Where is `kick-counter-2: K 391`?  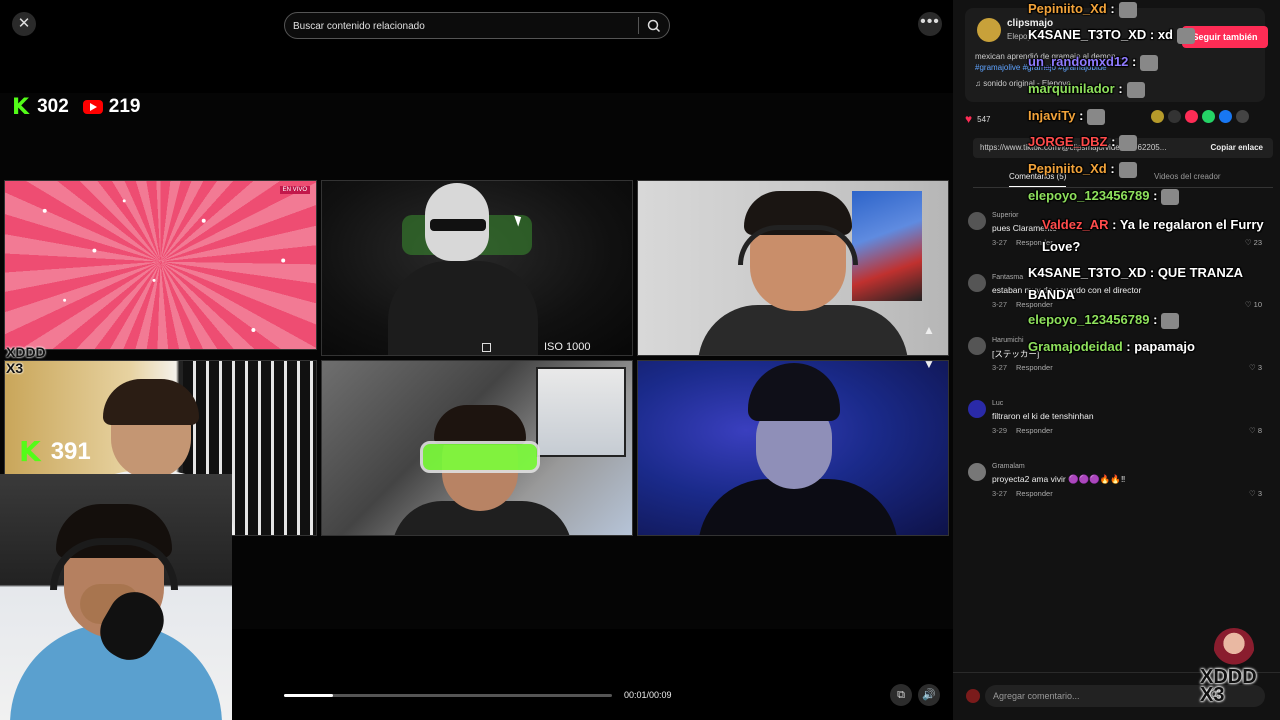
kick-counter-2: K 391 is located at coordinates (55, 451).